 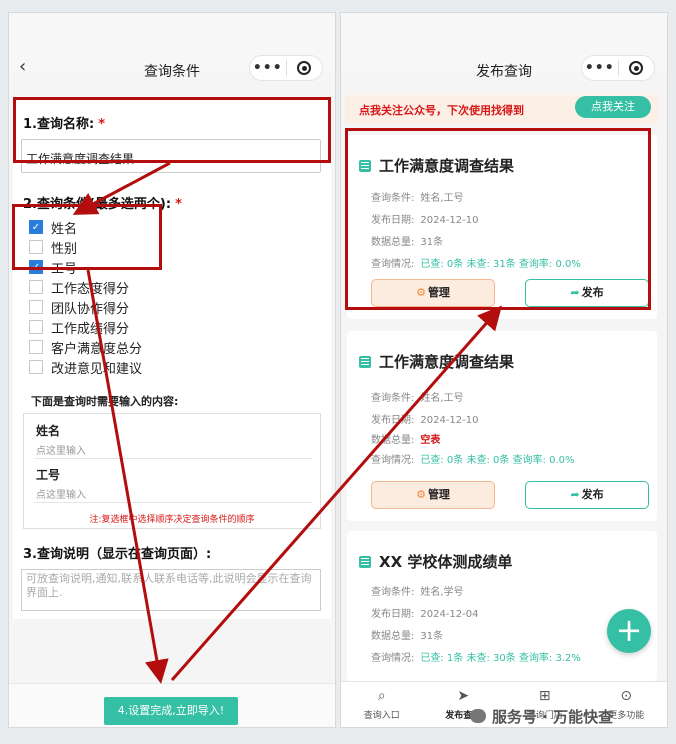 I want to click on wechat-icon, so click(x=478, y=716).